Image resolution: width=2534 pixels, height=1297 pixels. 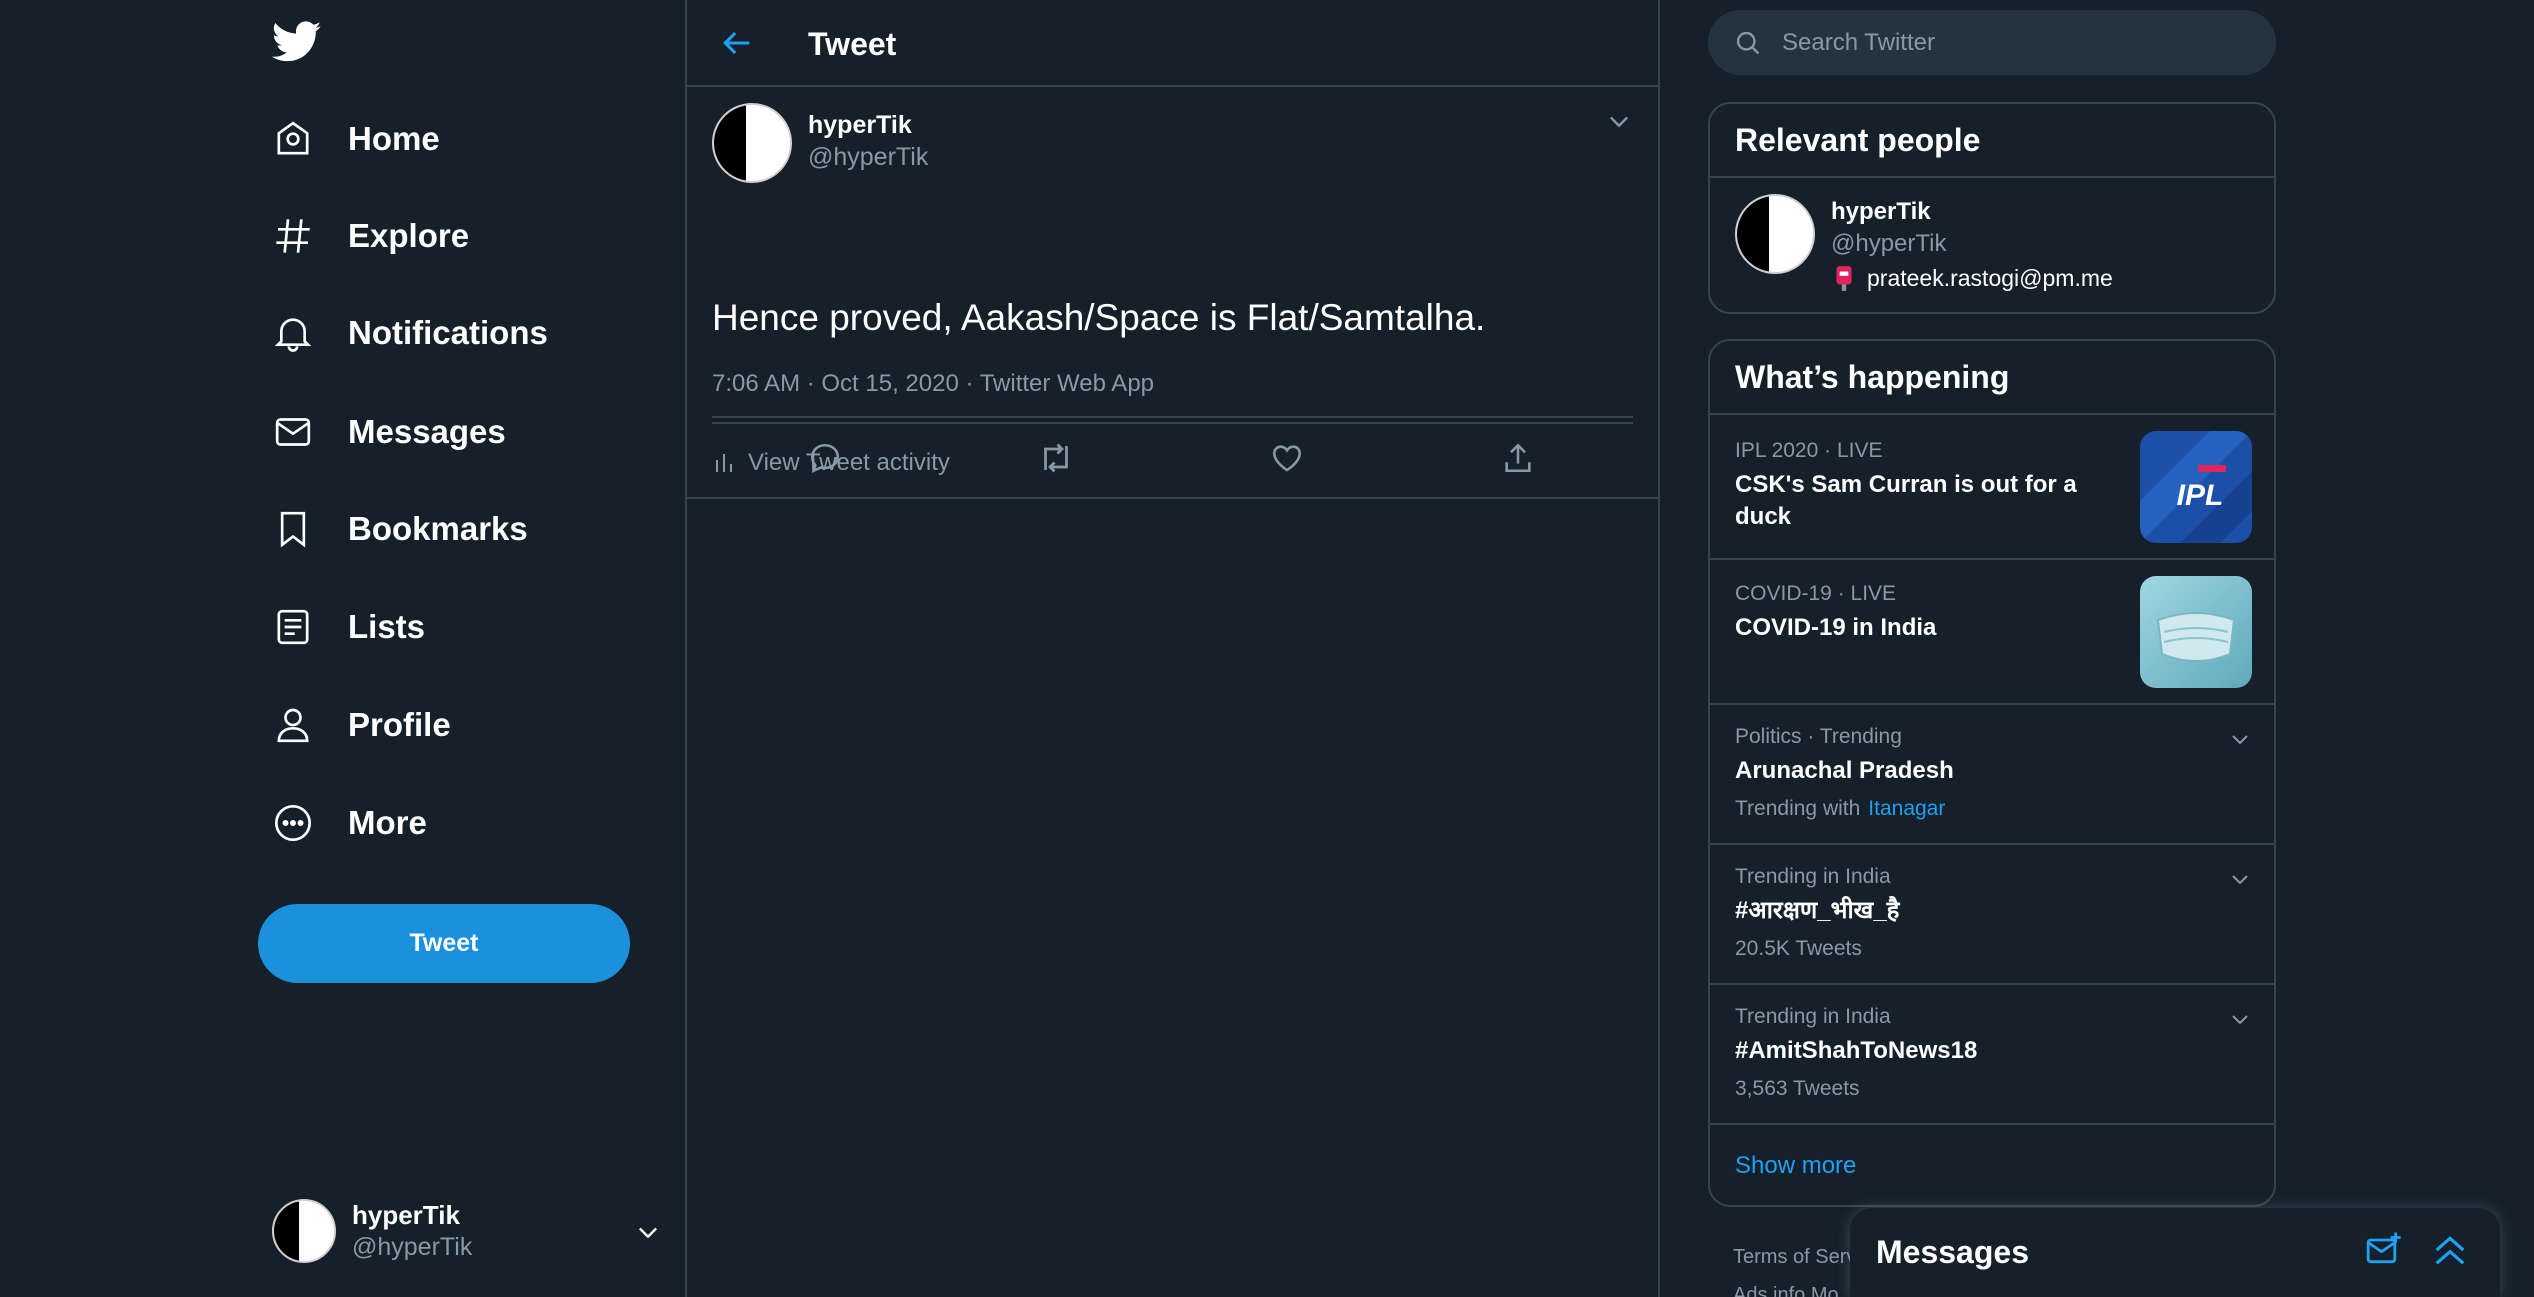 I want to click on trend-with-label: Trending with, so click(x=1798, y=808).